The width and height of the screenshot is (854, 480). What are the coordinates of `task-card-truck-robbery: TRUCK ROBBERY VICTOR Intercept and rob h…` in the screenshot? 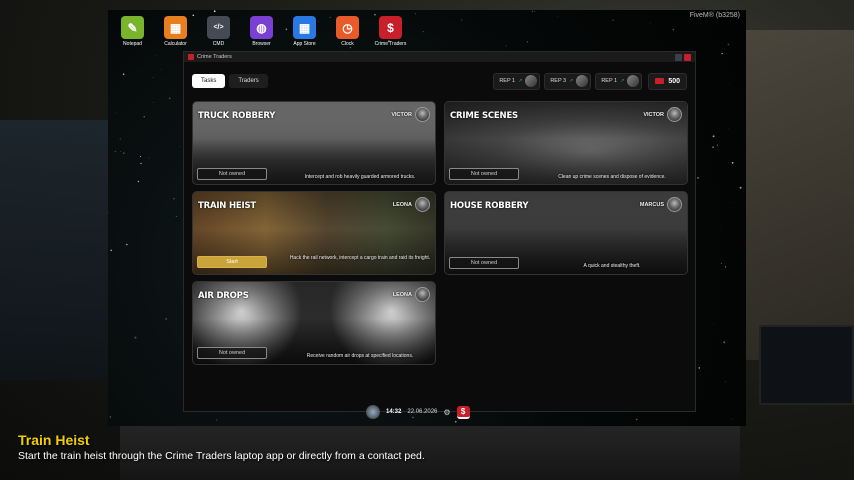 It's located at (314, 143).